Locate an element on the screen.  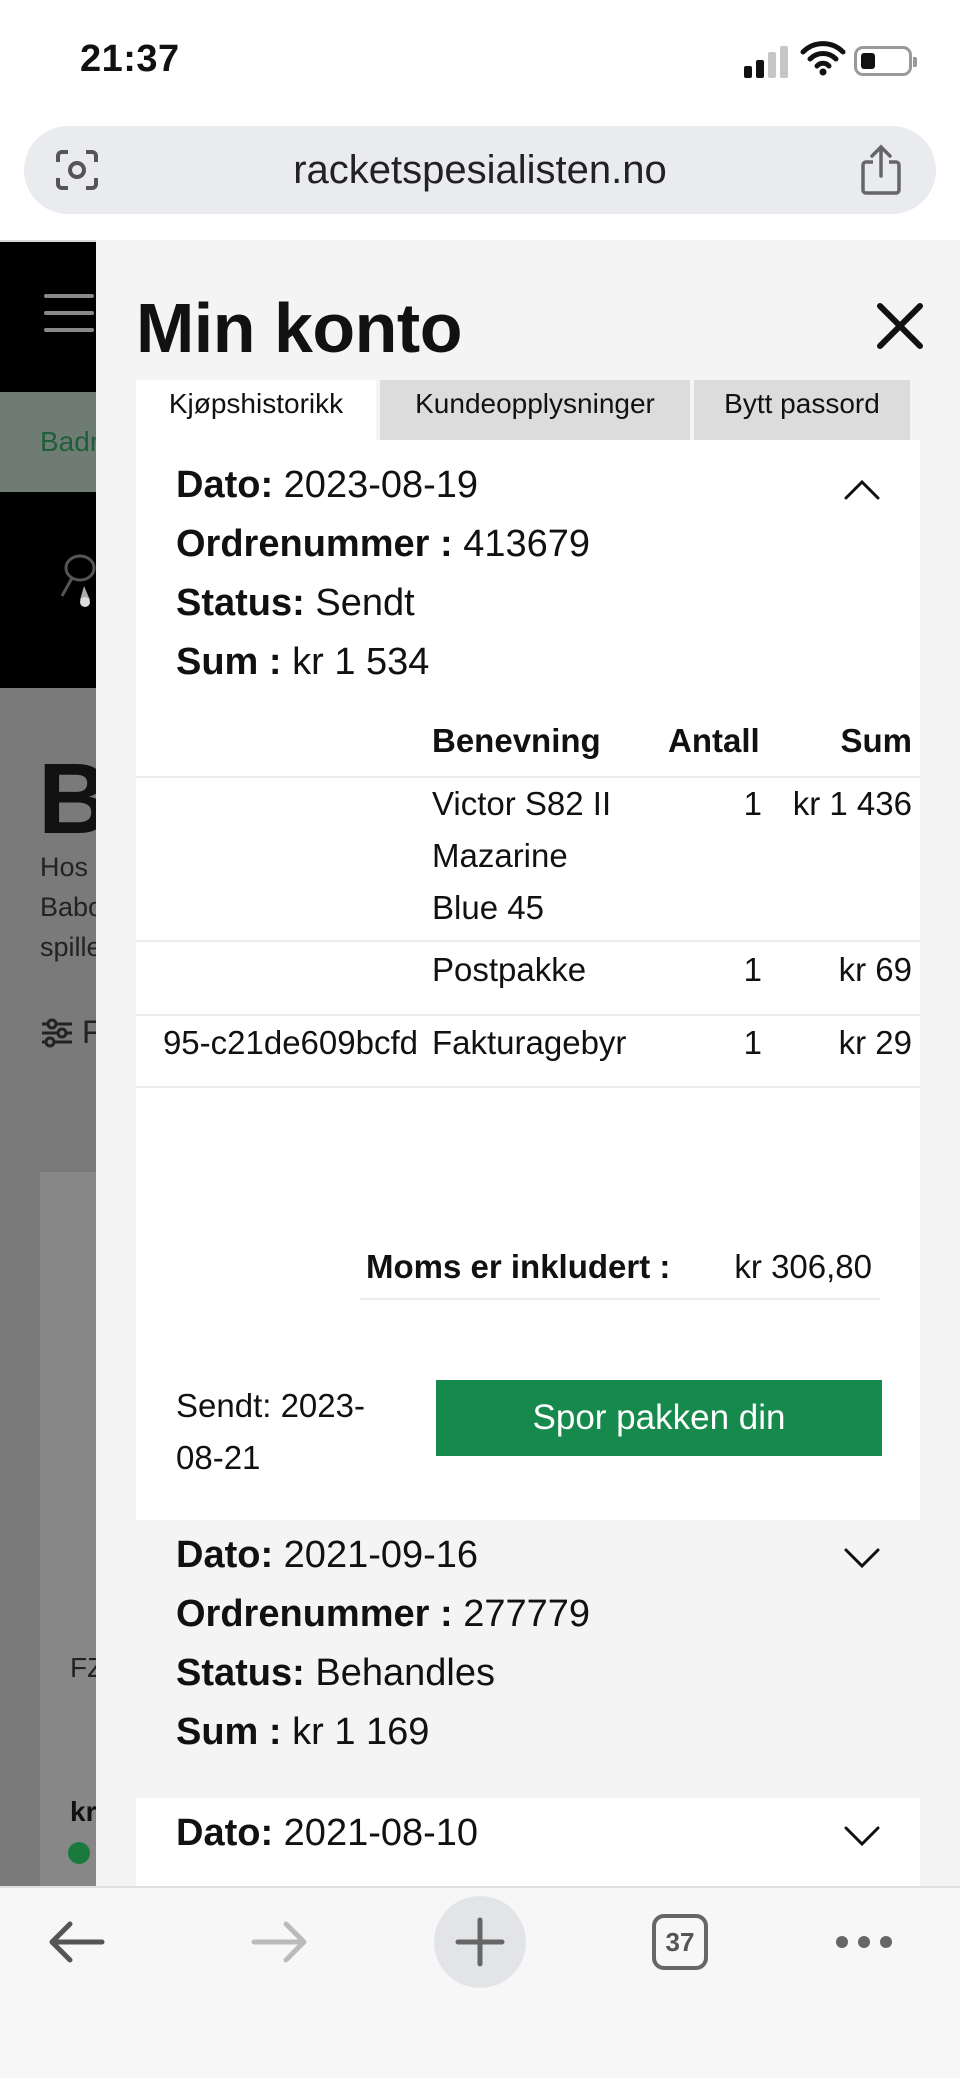
modal-title: Min konto is located at coordinates (299, 328).